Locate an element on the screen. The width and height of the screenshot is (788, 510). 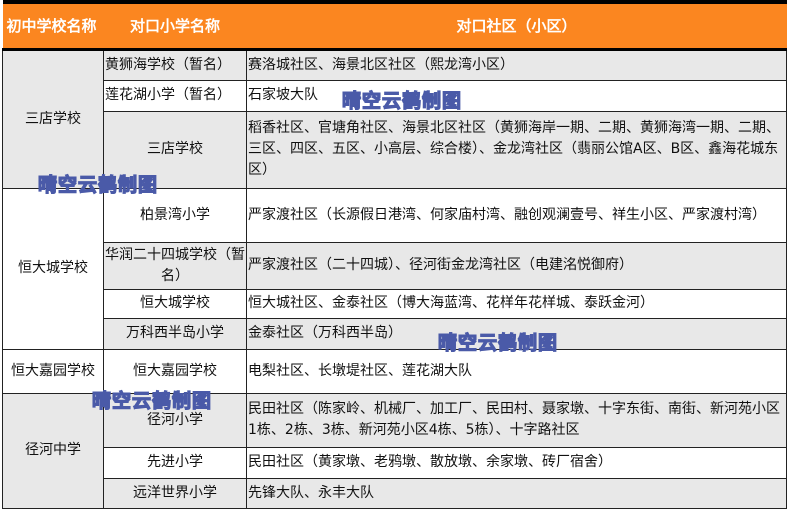
middle-school-cell: 三店学校 is located at coordinates (53, 118).